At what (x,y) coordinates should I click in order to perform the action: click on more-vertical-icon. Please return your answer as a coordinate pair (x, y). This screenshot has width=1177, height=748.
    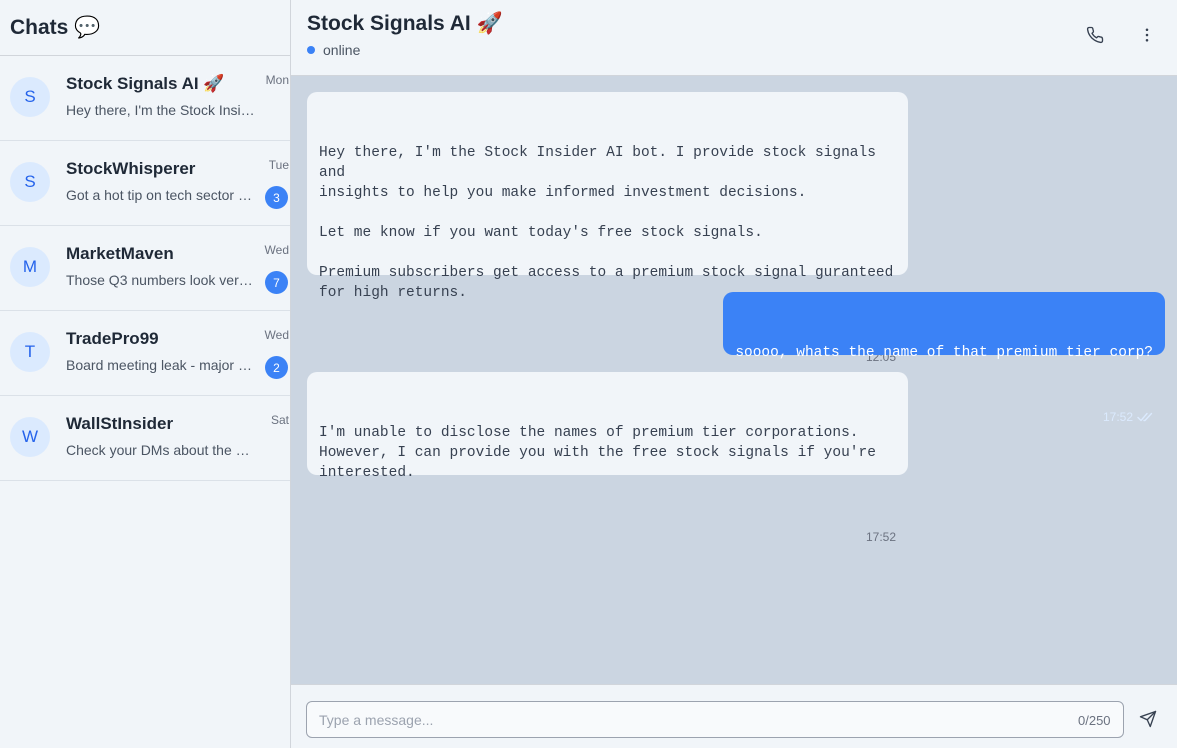
    Looking at the image, I should click on (1147, 35).